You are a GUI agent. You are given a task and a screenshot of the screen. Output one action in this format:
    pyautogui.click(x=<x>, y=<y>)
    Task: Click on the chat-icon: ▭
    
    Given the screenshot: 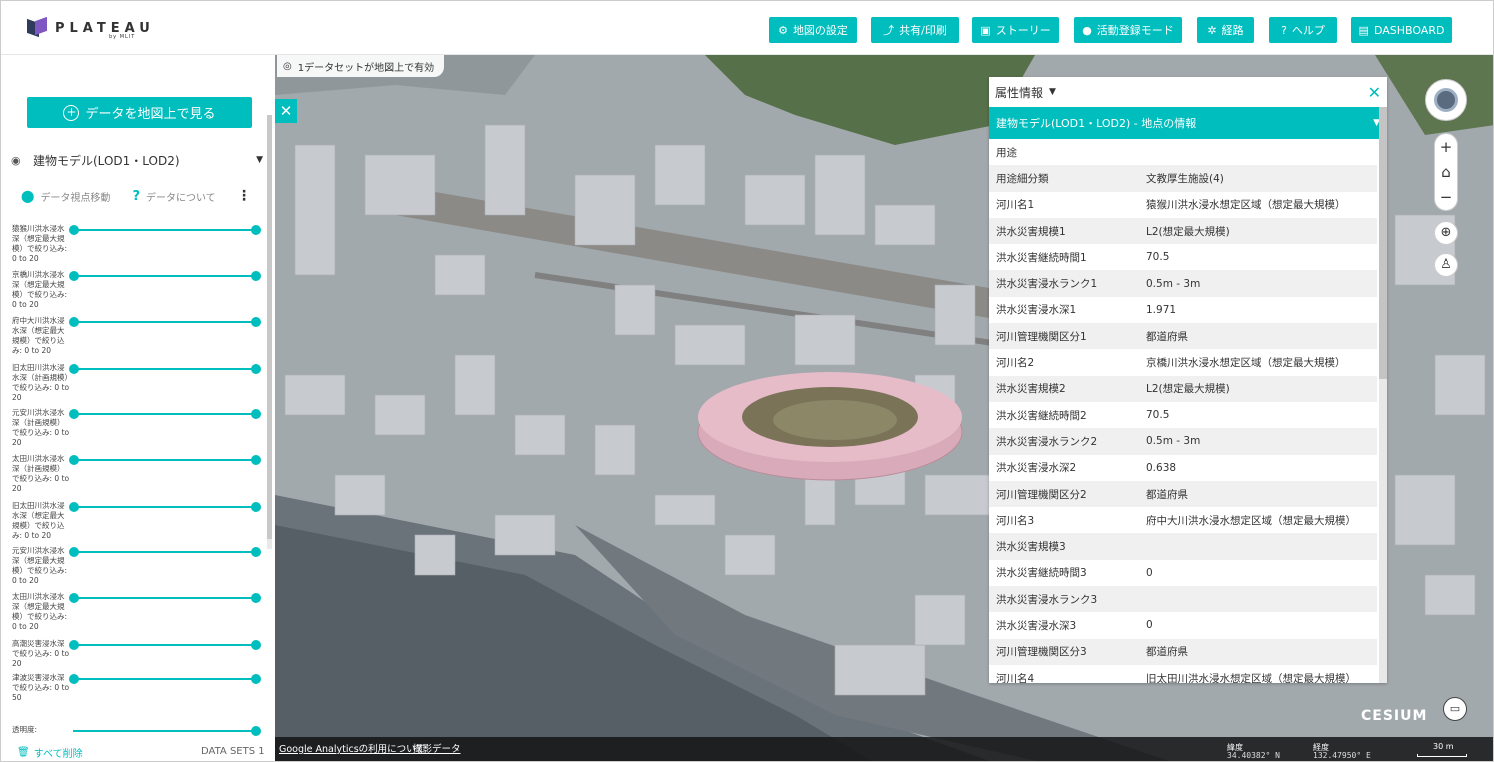 What is the action you would take?
    pyautogui.click(x=1455, y=708)
    